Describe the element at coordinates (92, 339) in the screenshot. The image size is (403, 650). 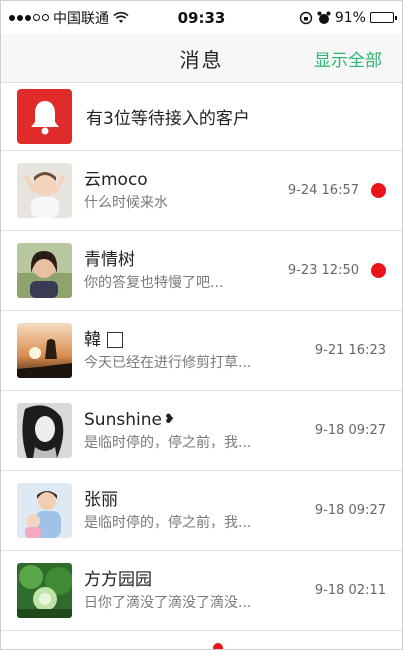
I see `contact-name: 韓` at that location.